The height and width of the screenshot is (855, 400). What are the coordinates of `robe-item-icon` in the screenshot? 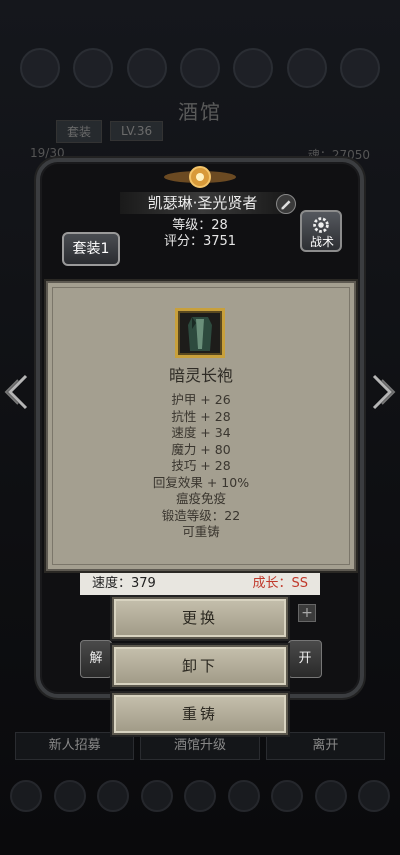 It's located at (200, 333).